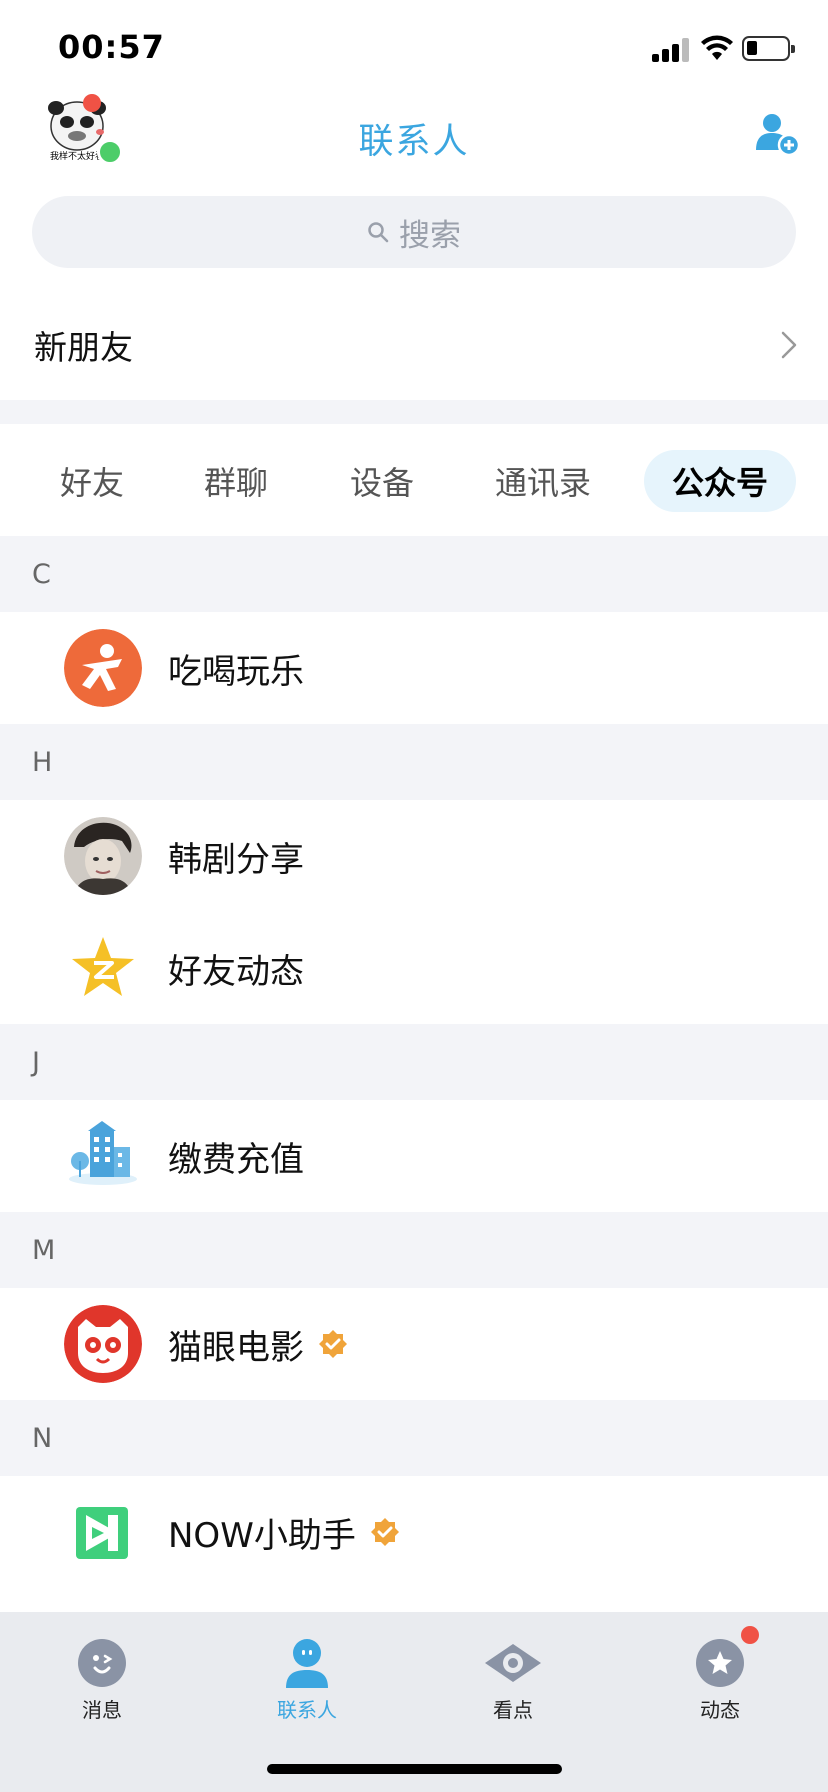 The height and width of the screenshot is (1792, 828). I want to click on list-item-label: 韩剧分享, so click(236, 859).